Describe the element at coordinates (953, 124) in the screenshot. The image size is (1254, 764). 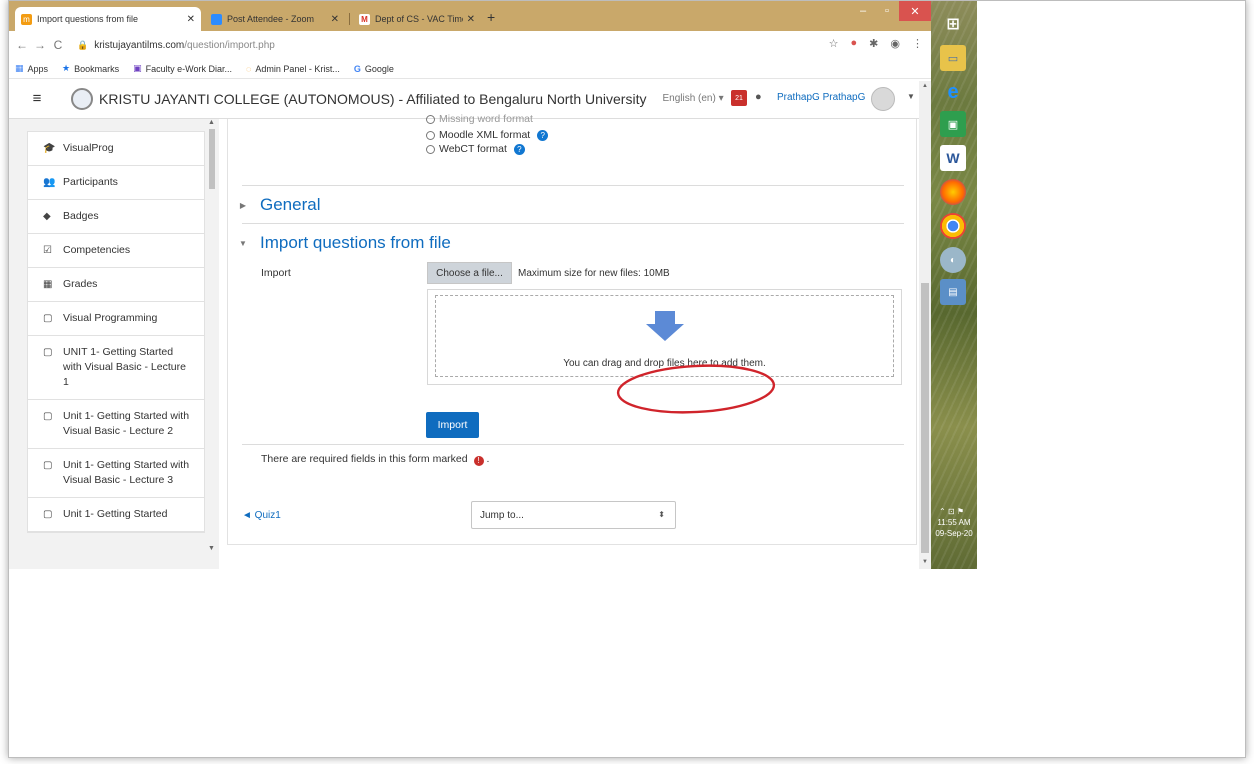
I see `store-icon: ▣` at that location.